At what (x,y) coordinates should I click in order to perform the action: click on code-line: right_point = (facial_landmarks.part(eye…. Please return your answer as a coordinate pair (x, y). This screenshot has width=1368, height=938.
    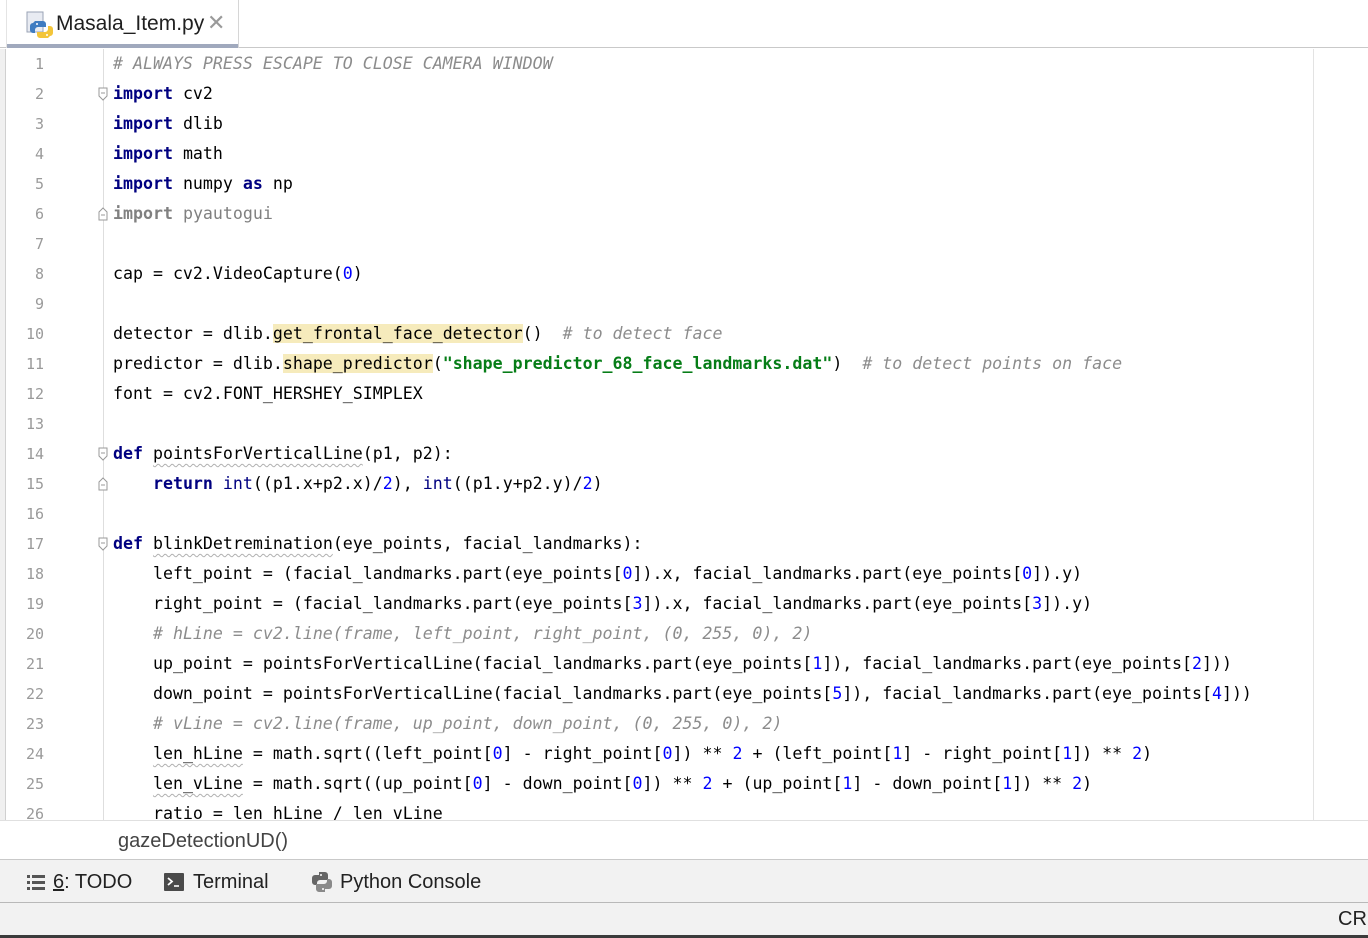
    Looking at the image, I should click on (602, 604).